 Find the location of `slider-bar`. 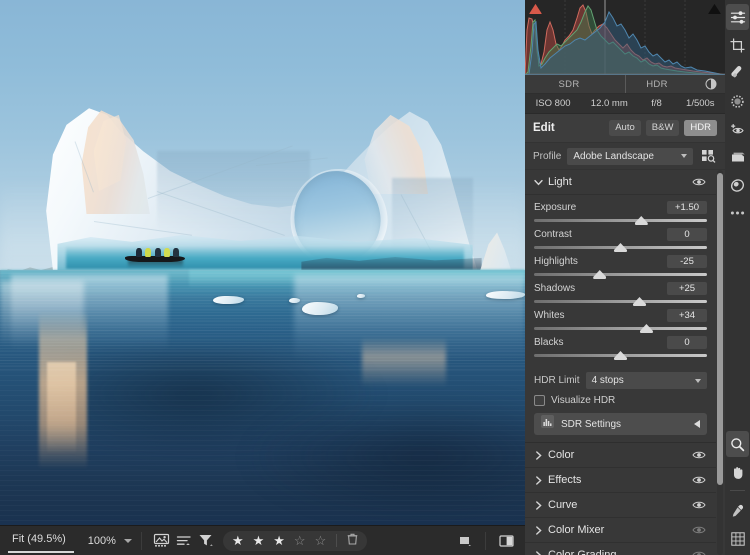

slider-bar is located at coordinates (620, 274).